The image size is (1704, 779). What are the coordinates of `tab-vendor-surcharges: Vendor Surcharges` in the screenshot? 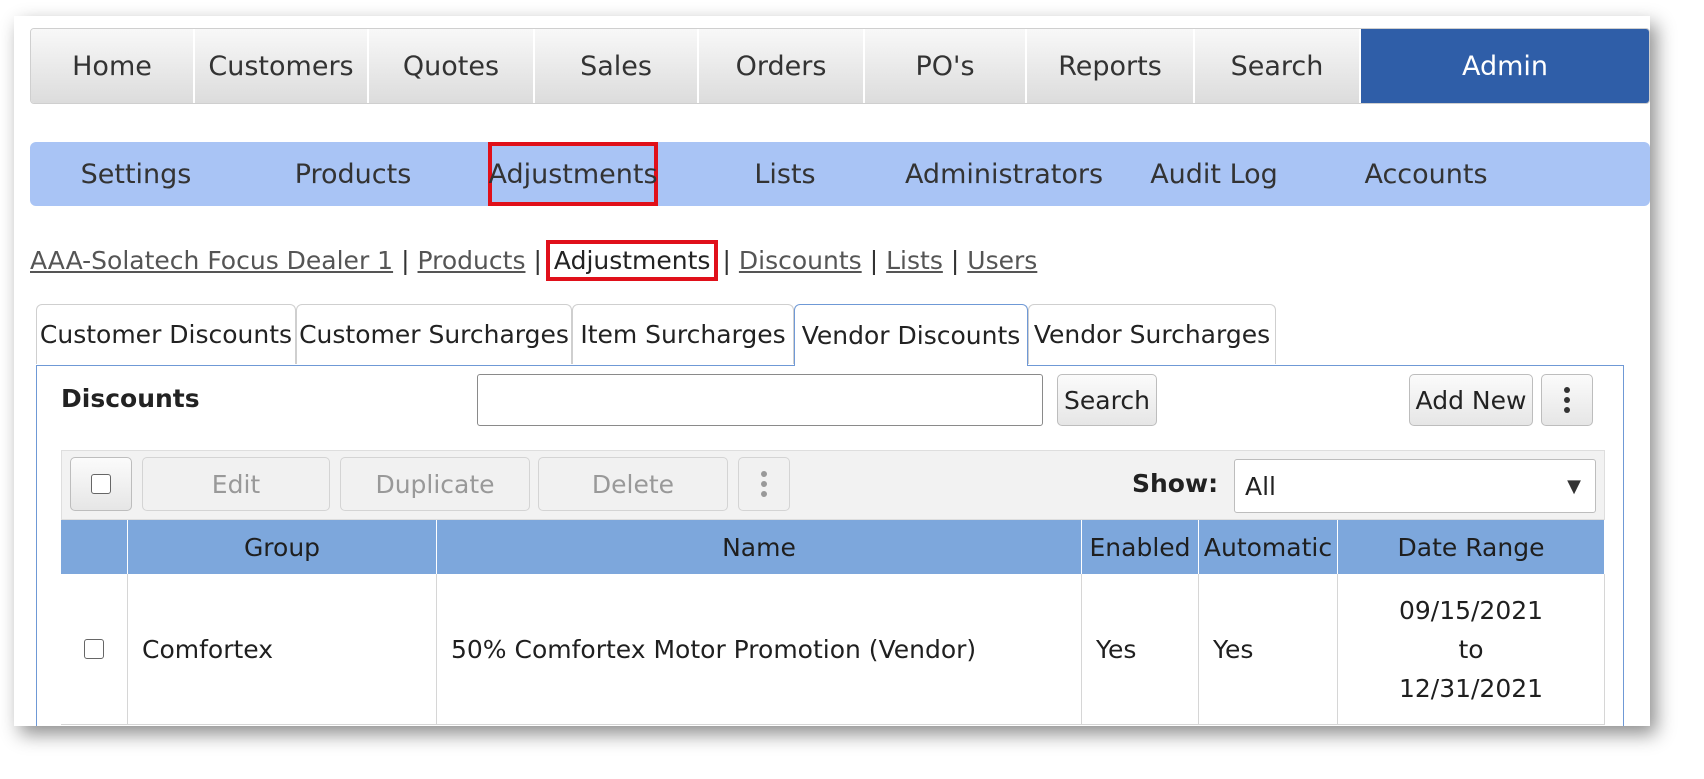 It's located at (1152, 334).